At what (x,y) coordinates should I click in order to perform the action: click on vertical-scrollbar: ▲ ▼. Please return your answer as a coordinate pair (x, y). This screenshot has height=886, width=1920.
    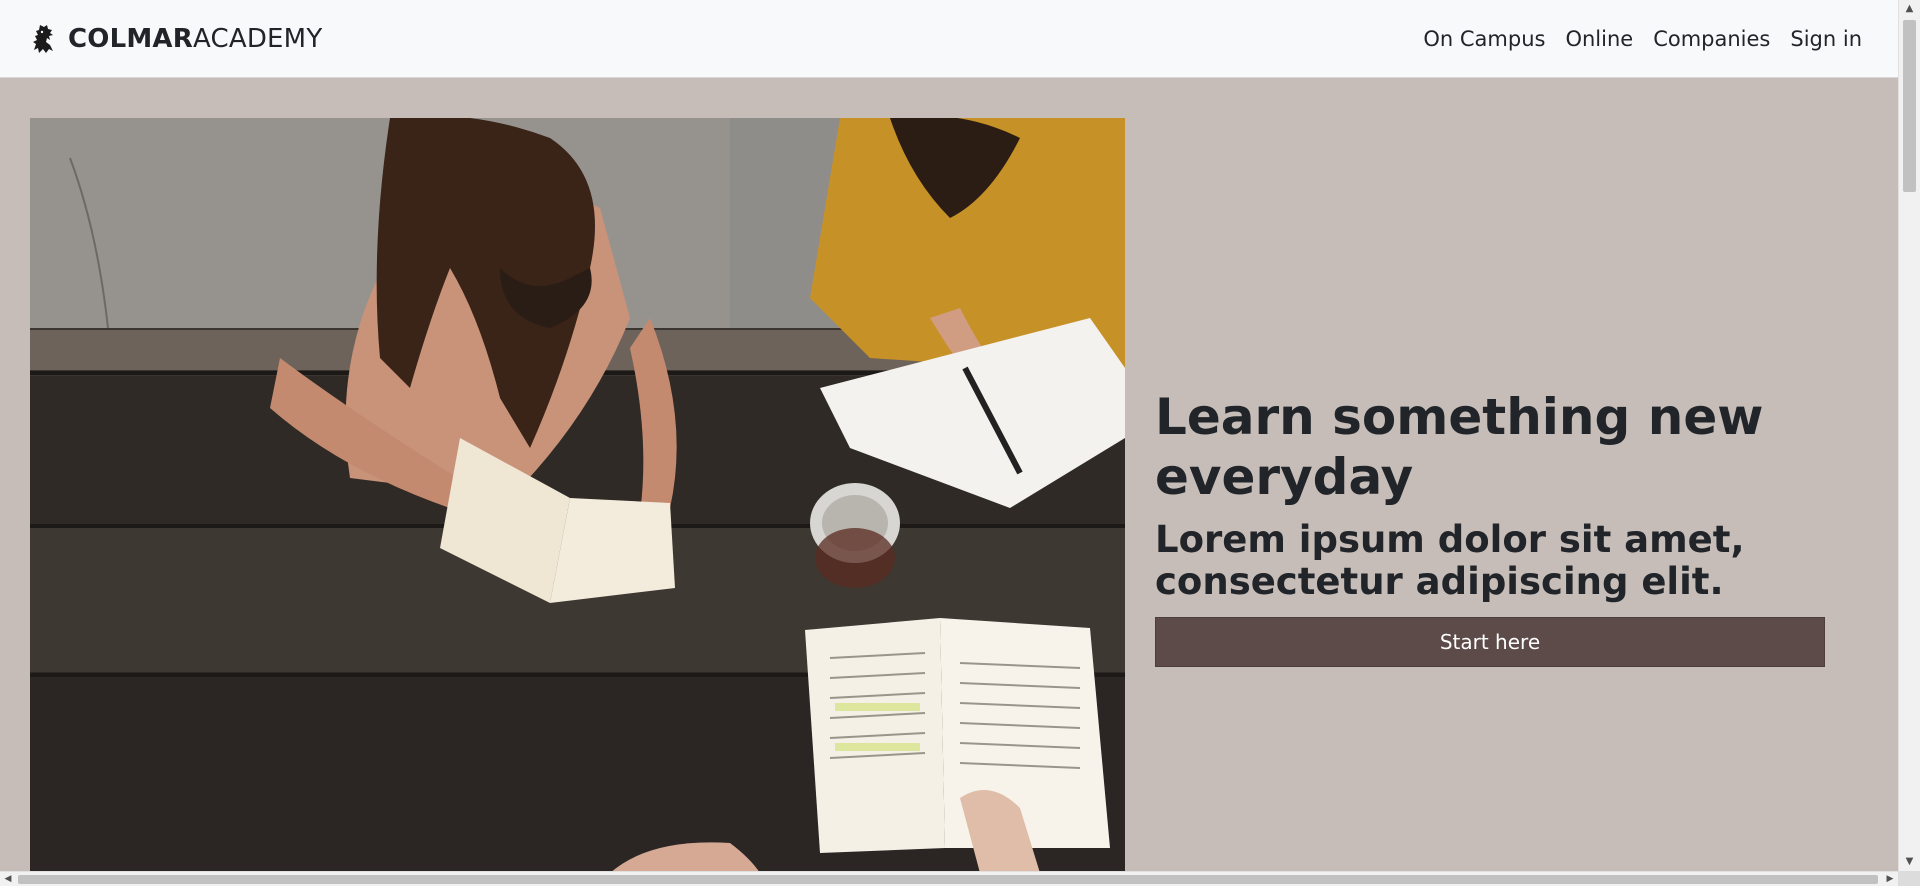
    Looking at the image, I should click on (1909, 435).